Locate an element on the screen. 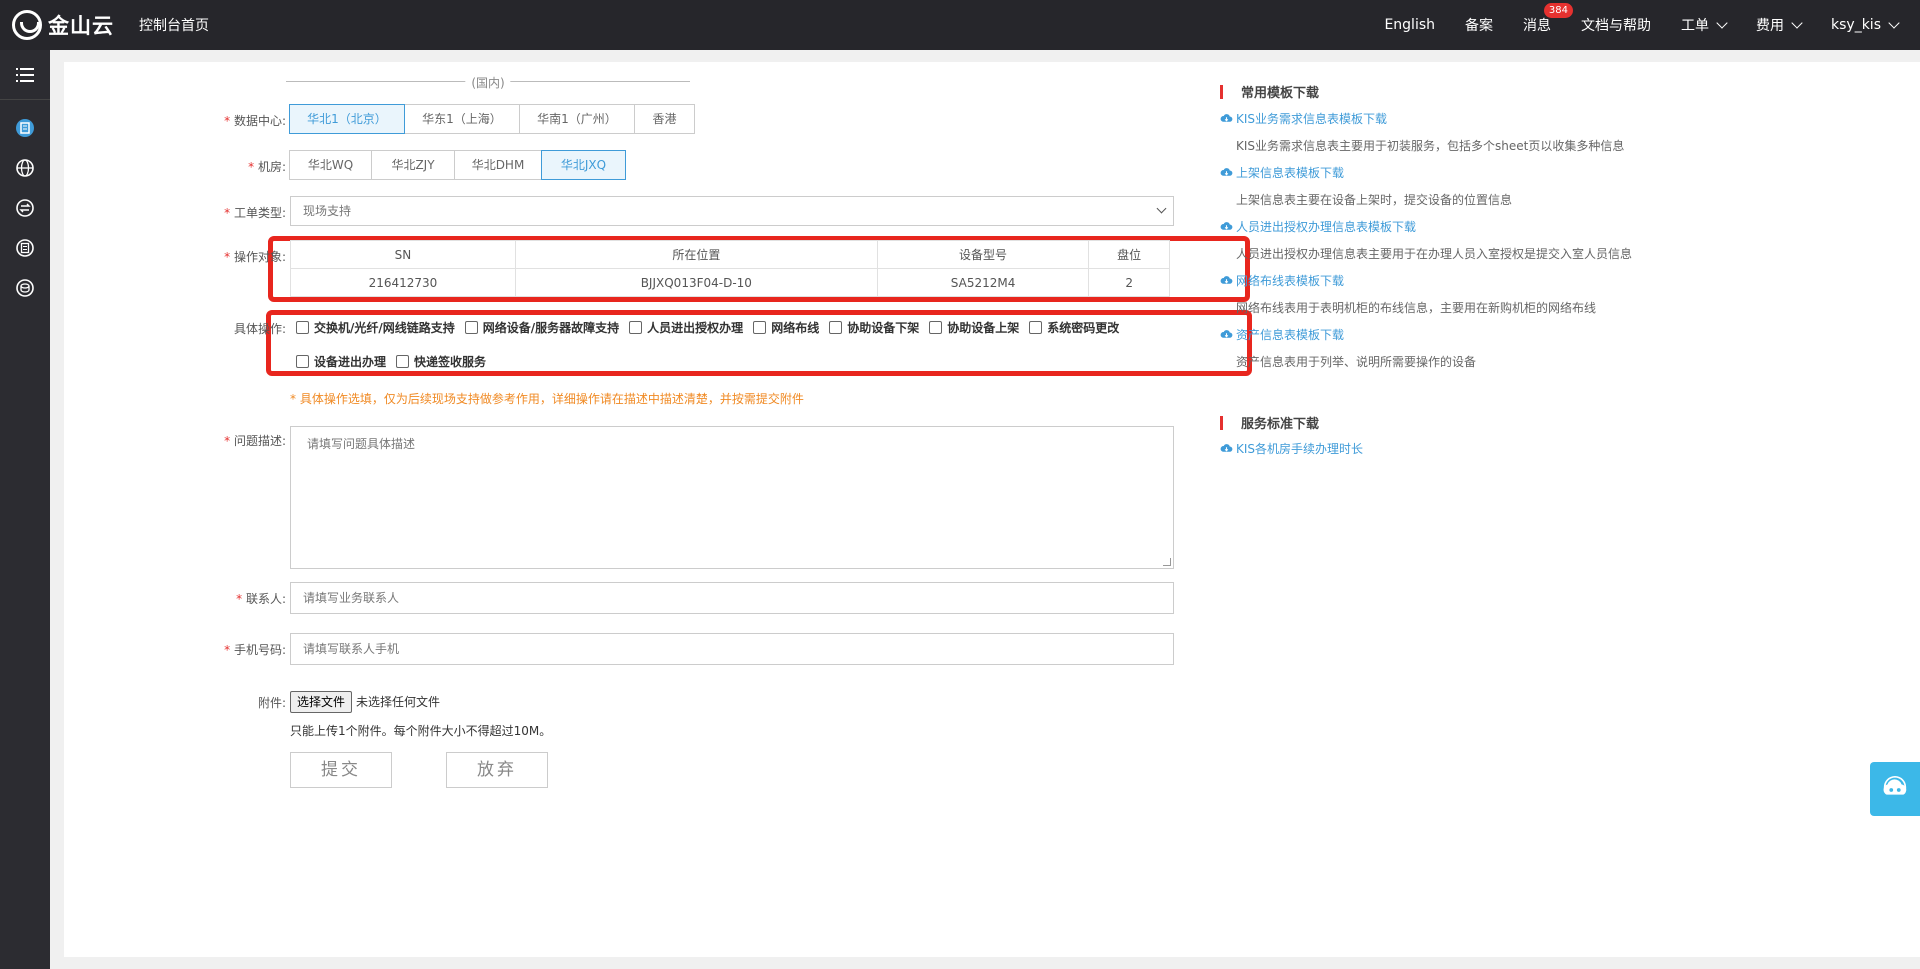  console-home-link: 控制台首页 is located at coordinates (174, 25).